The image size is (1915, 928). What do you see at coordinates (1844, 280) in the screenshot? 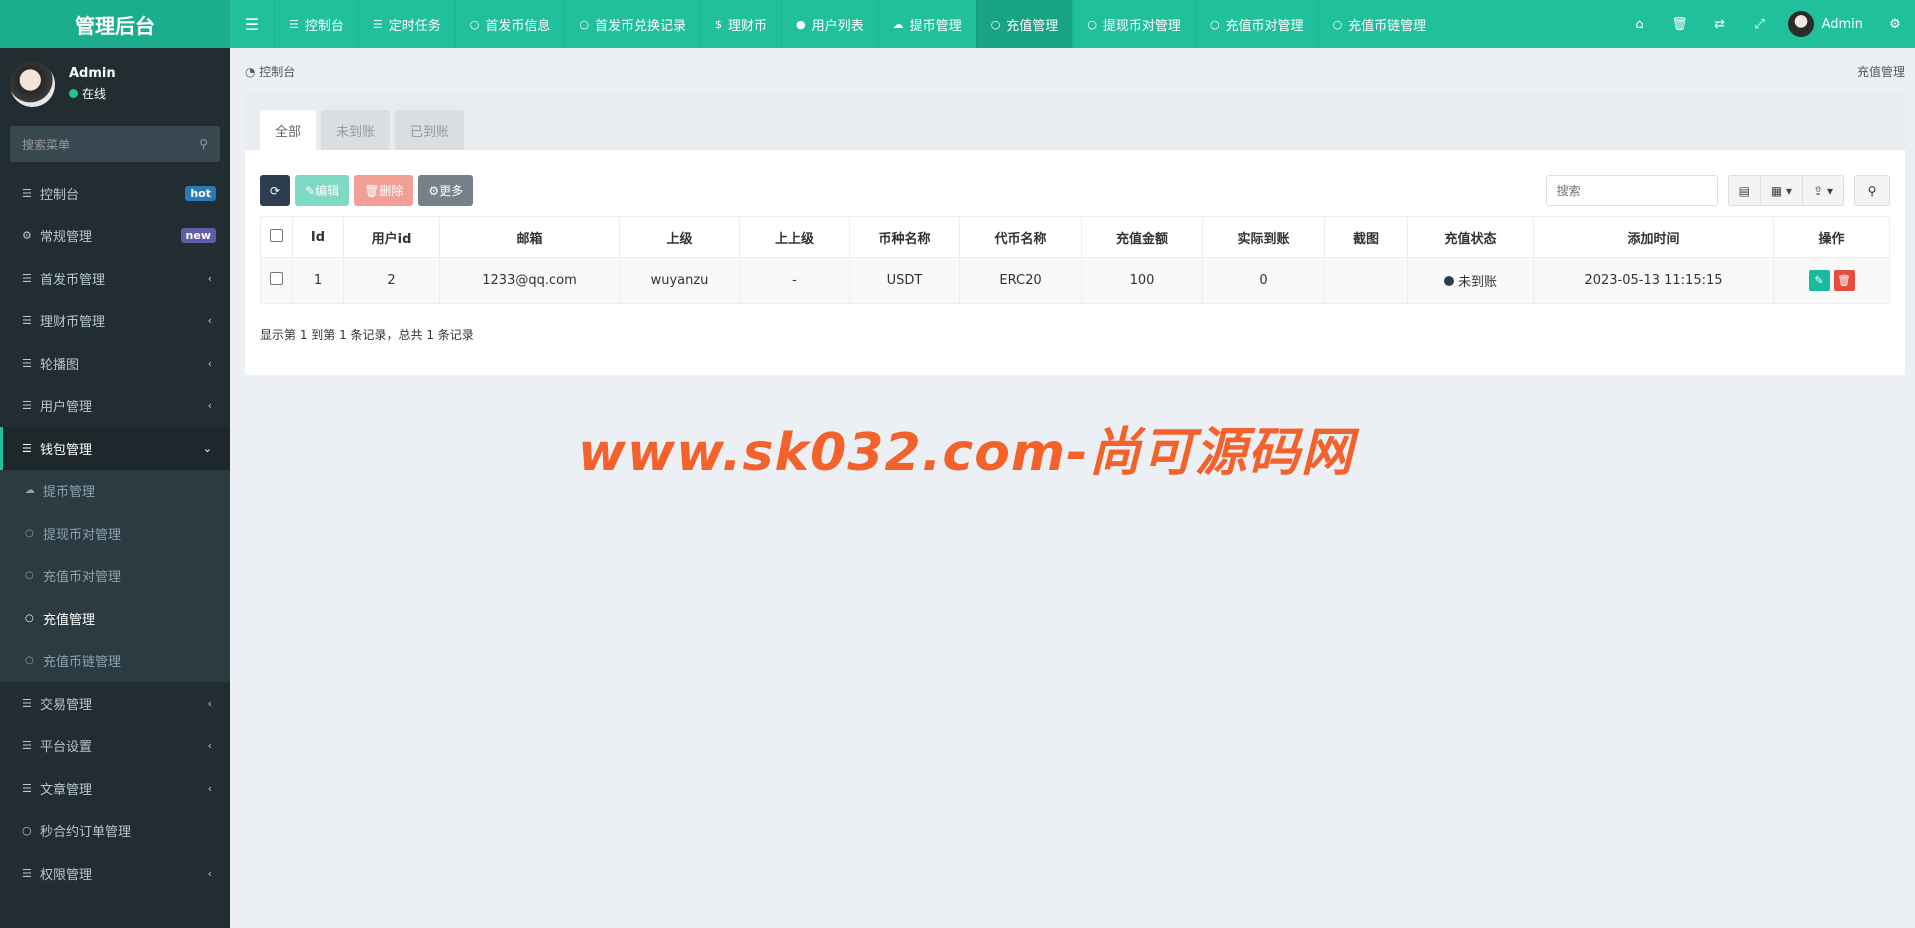
I see `row-delete-button: 🗑` at bounding box center [1844, 280].